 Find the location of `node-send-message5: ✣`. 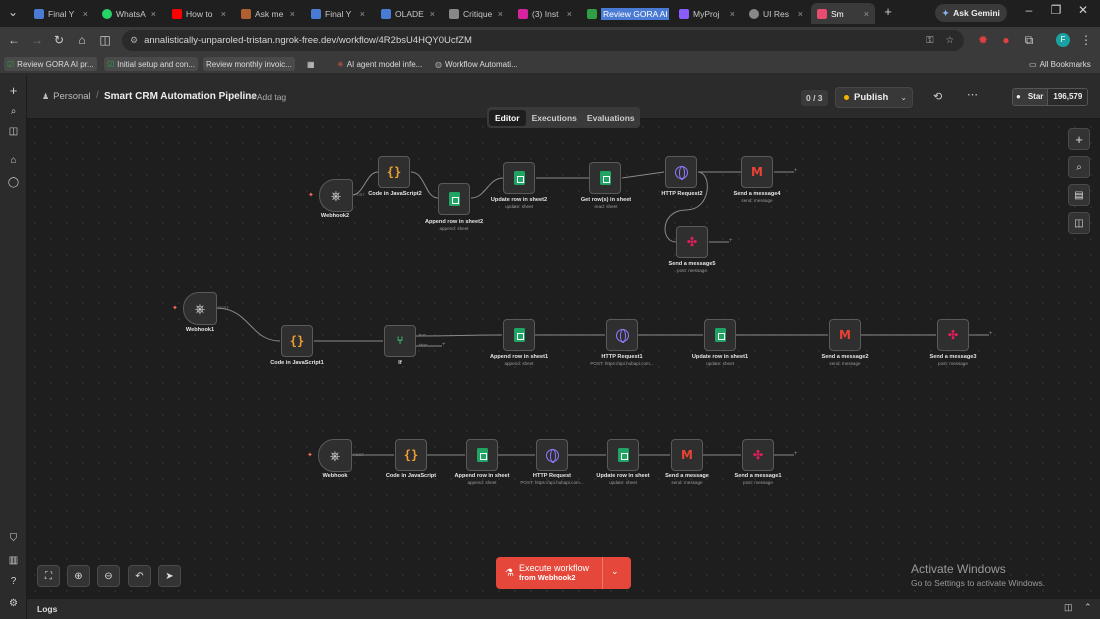

node-send-message5: ✣ is located at coordinates (692, 242).